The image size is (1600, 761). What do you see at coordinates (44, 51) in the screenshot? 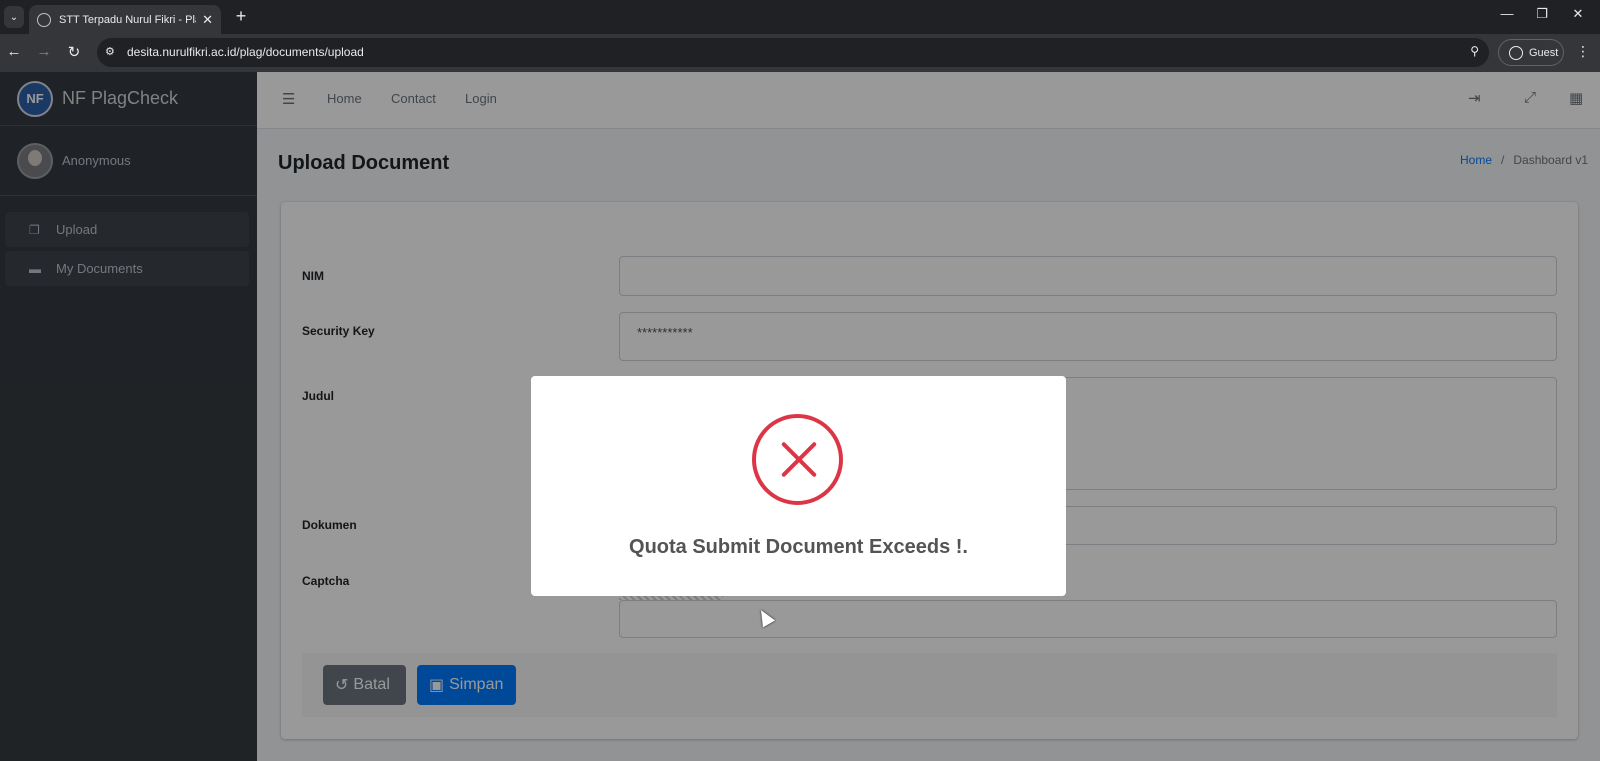
I see `forward-button: →` at bounding box center [44, 51].